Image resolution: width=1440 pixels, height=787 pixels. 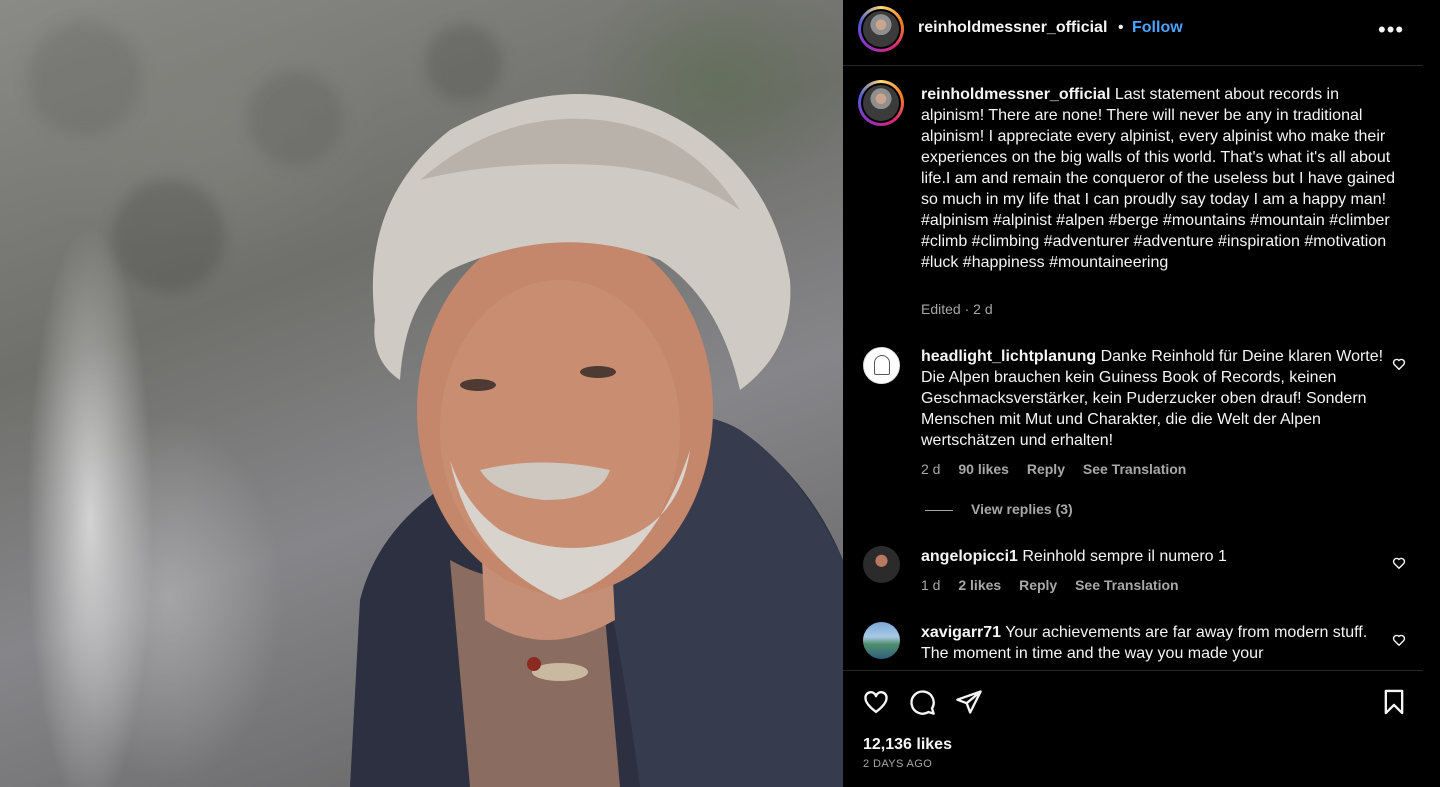 I want to click on author-avatar, so click(x=881, y=29).